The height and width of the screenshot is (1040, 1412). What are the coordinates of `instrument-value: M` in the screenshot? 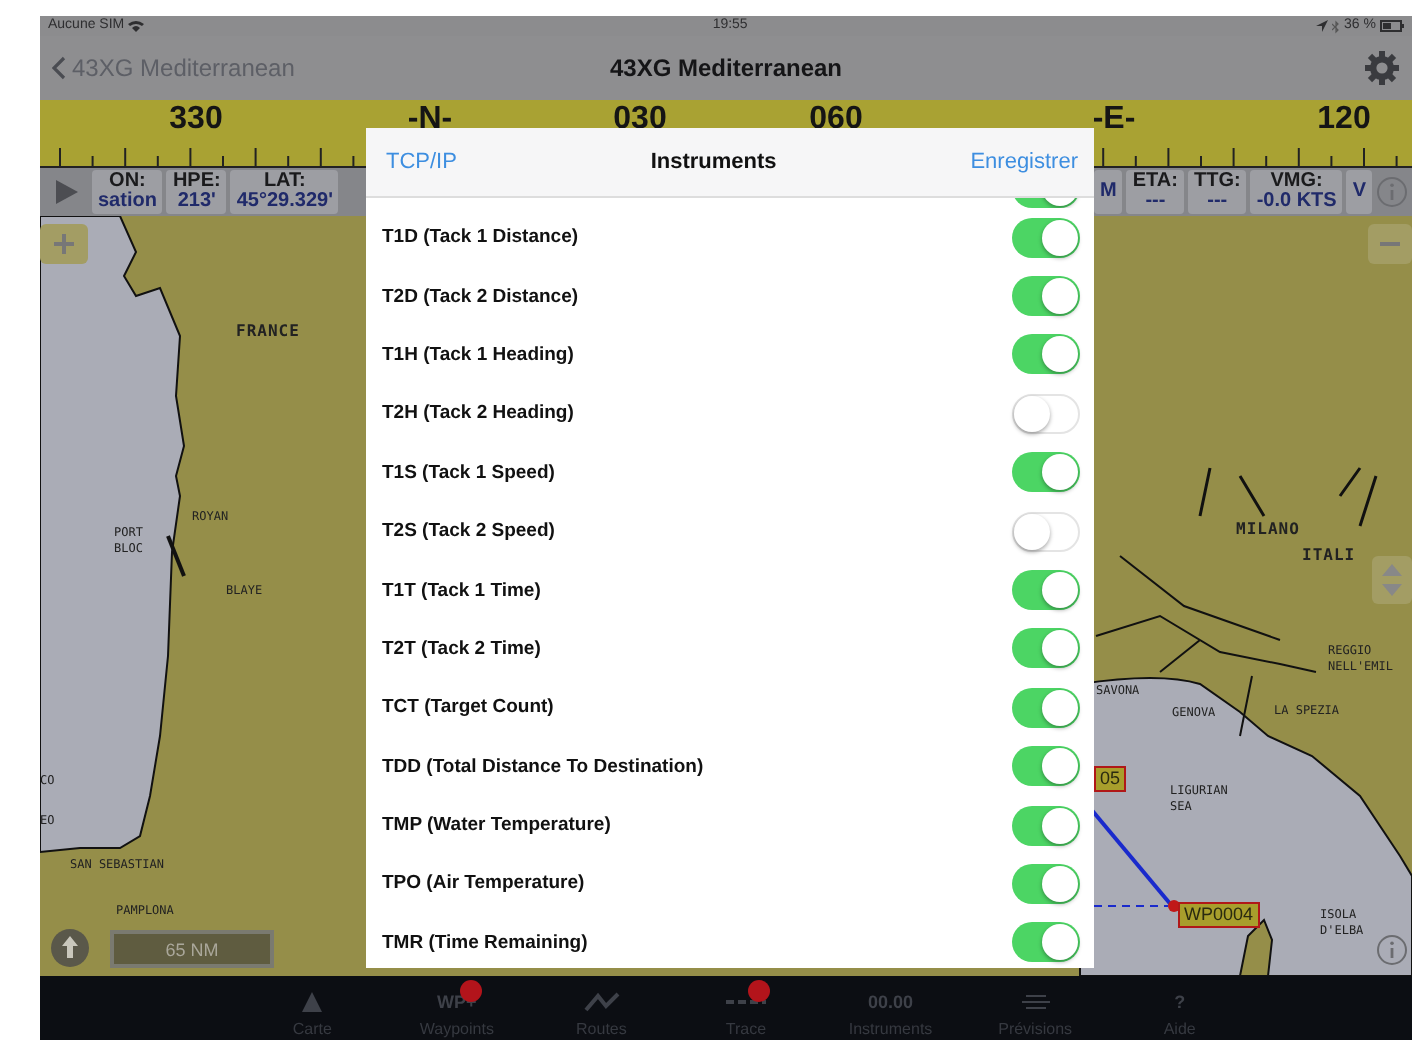 It's located at (1108, 192).